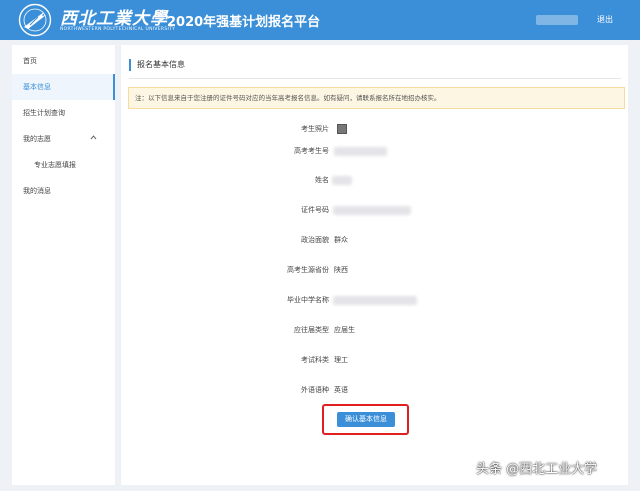 This screenshot has height=491, width=640. What do you see at coordinates (315, 360) in the screenshot?
I see `field-label: 考试科类` at bounding box center [315, 360].